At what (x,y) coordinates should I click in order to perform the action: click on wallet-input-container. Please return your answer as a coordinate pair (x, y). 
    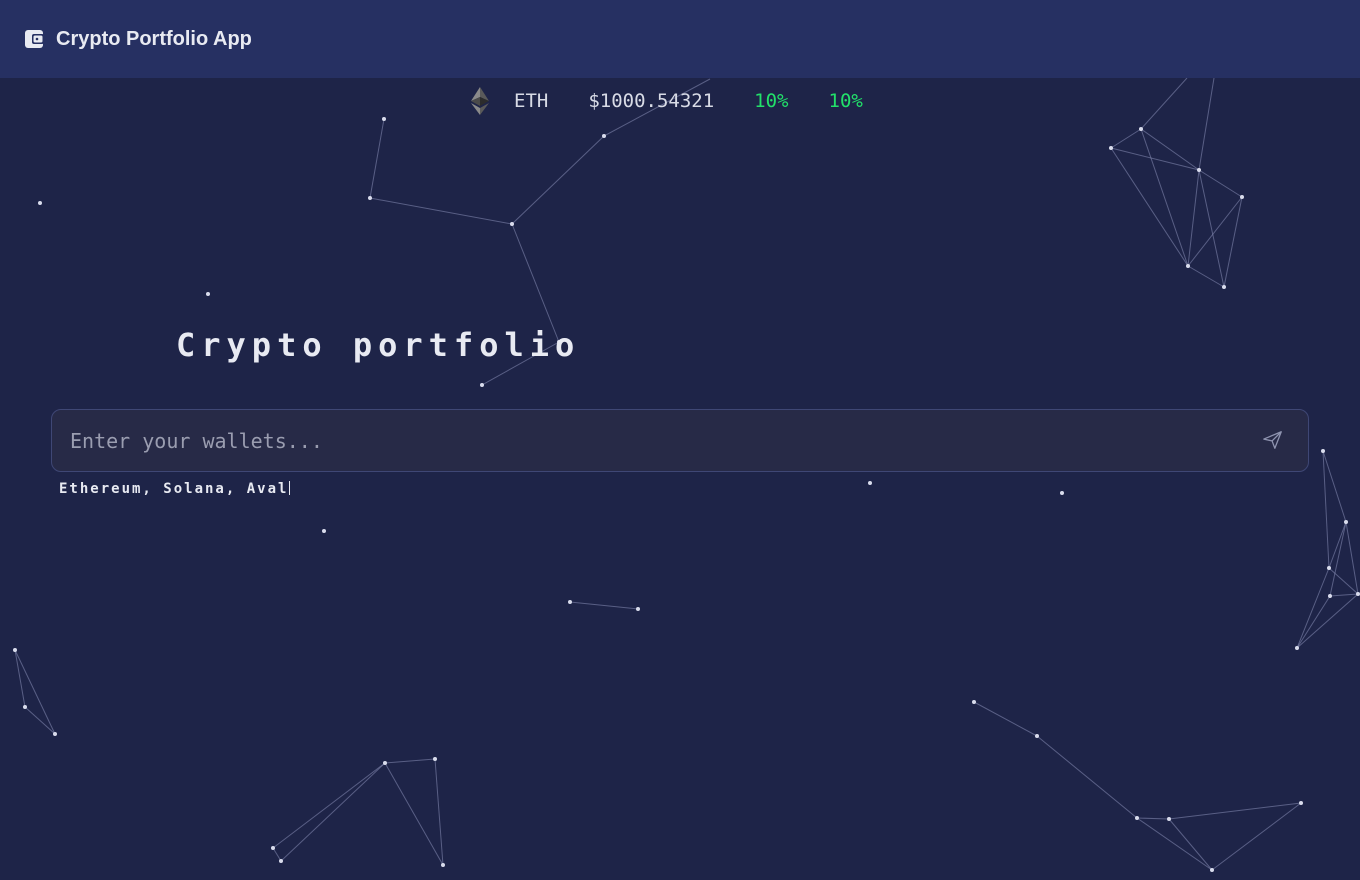
    Looking at the image, I should click on (680, 440).